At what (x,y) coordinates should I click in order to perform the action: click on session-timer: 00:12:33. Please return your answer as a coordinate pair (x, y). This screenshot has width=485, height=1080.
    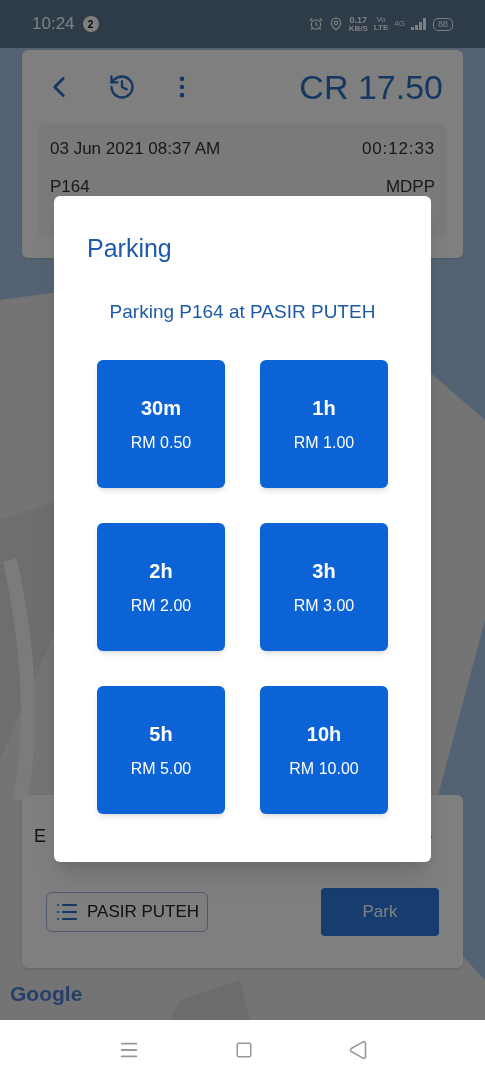
    Looking at the image, I should click on (398, 149).